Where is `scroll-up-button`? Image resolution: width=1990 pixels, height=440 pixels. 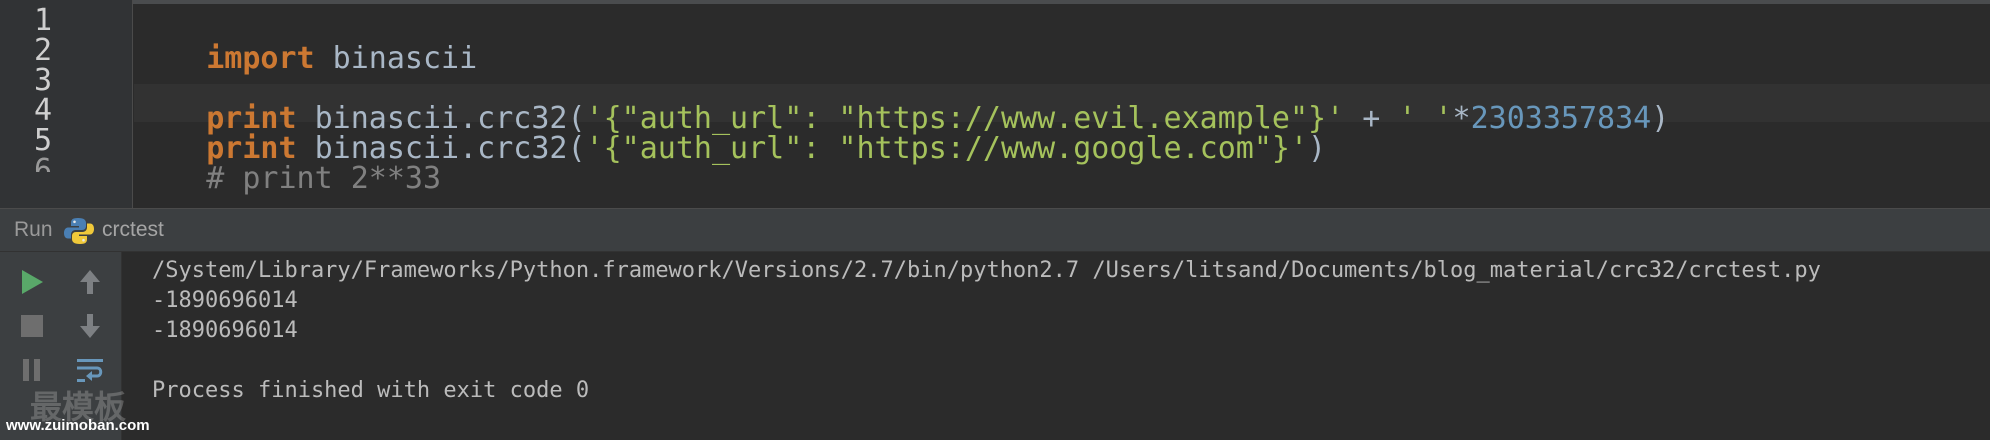 scroll-up-button is located at coordinates (90, 282).